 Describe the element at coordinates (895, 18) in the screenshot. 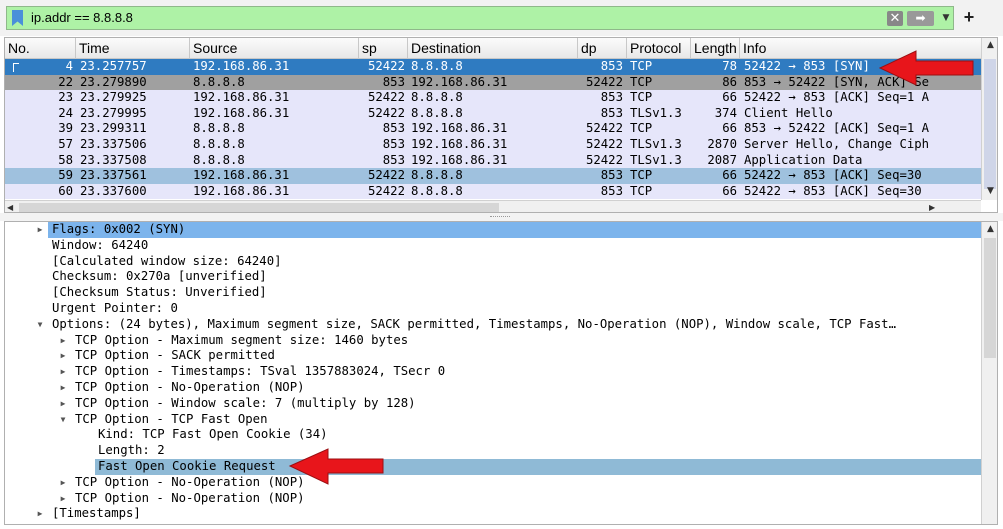

I see `clear-filter-icon: ✕` at that location.